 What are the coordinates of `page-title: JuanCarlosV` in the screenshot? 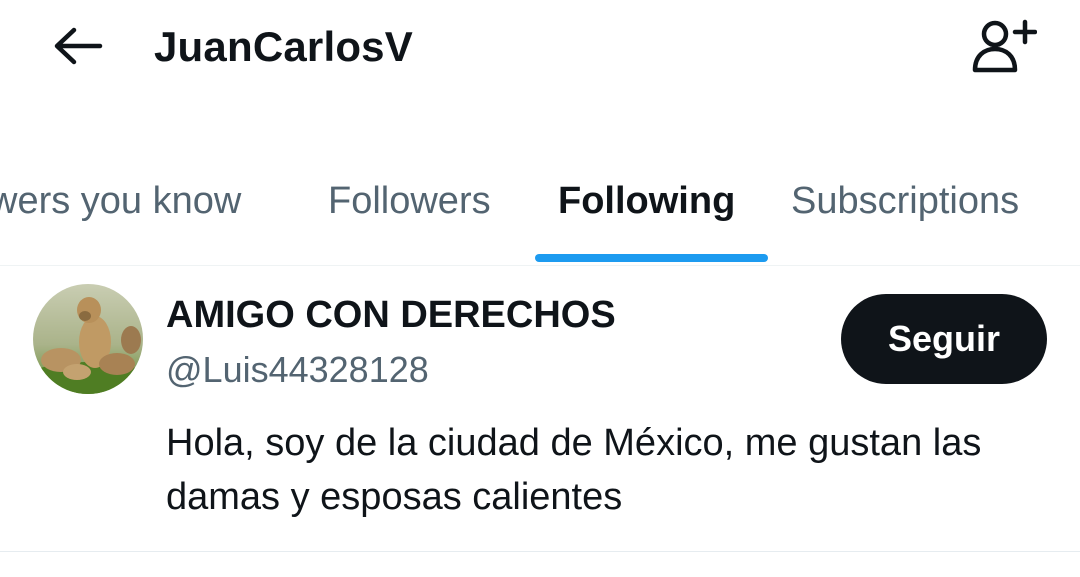 It's located at (283, 46).